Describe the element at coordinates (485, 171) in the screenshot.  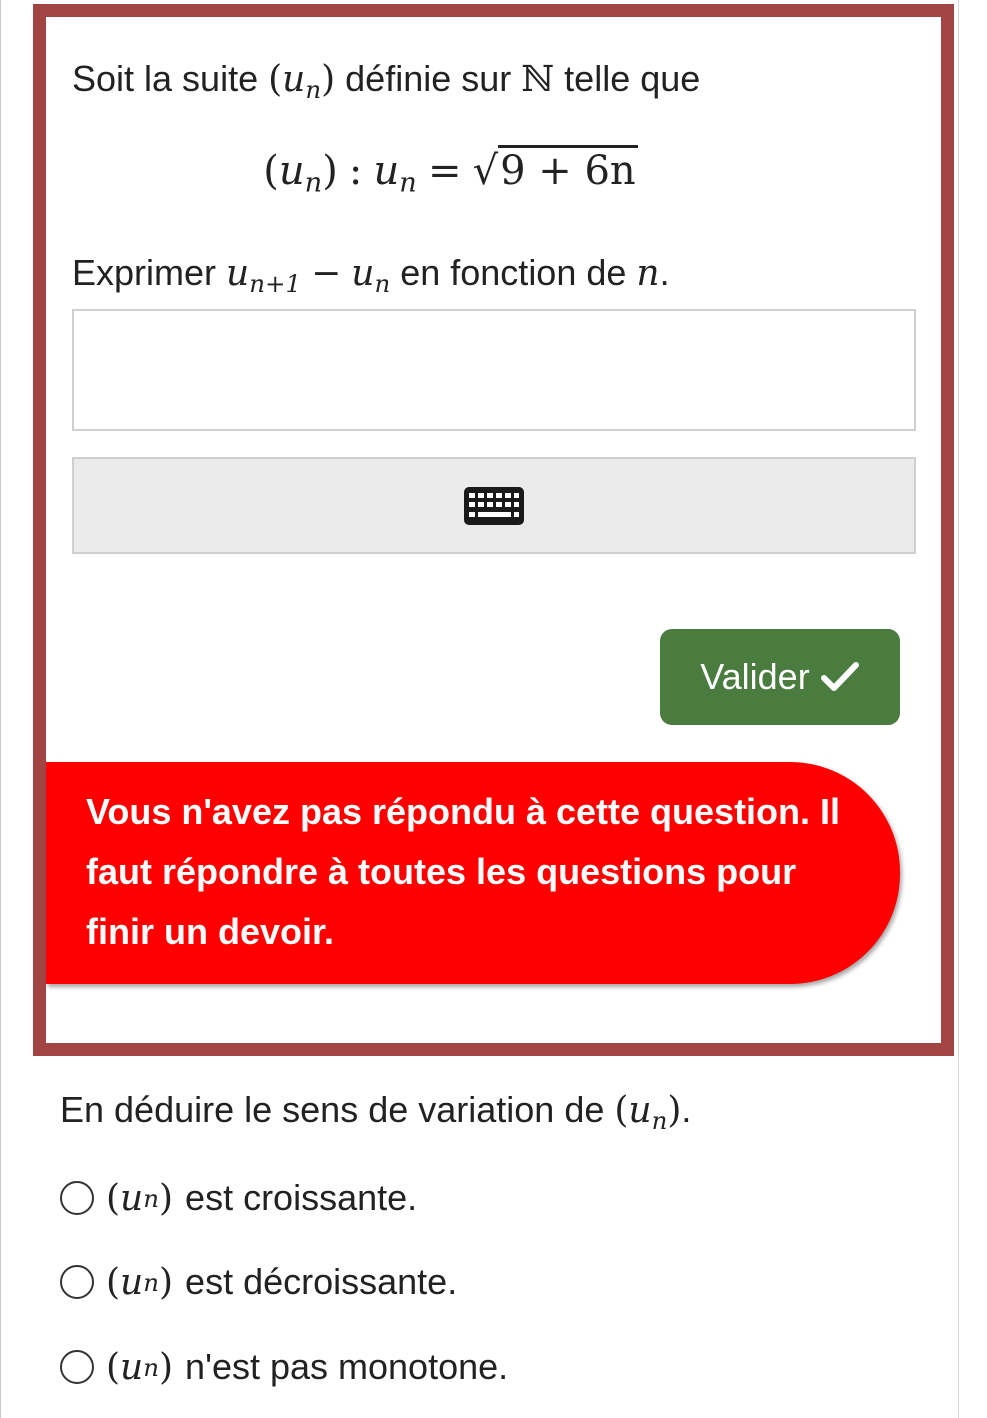
I see `sqrt-icon: √` at that location.